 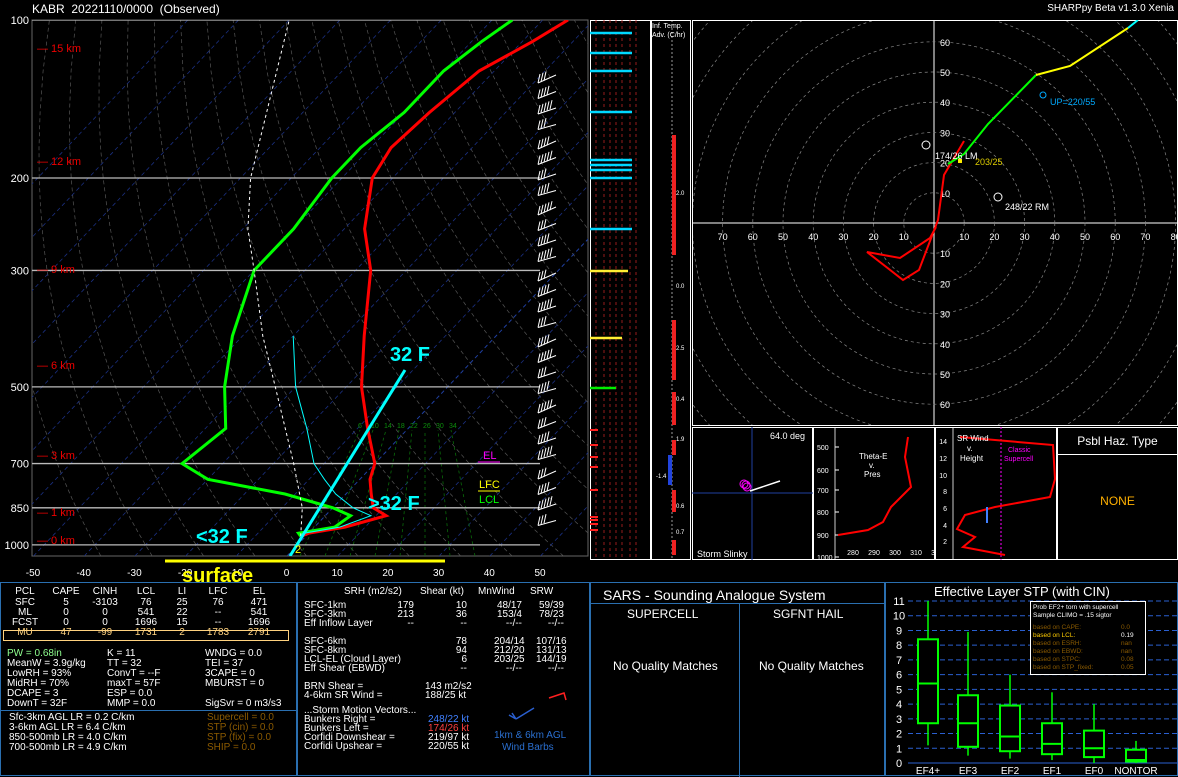 I want to click on stp-legend-label: based on STPC:, so click(x=1057, y=659).